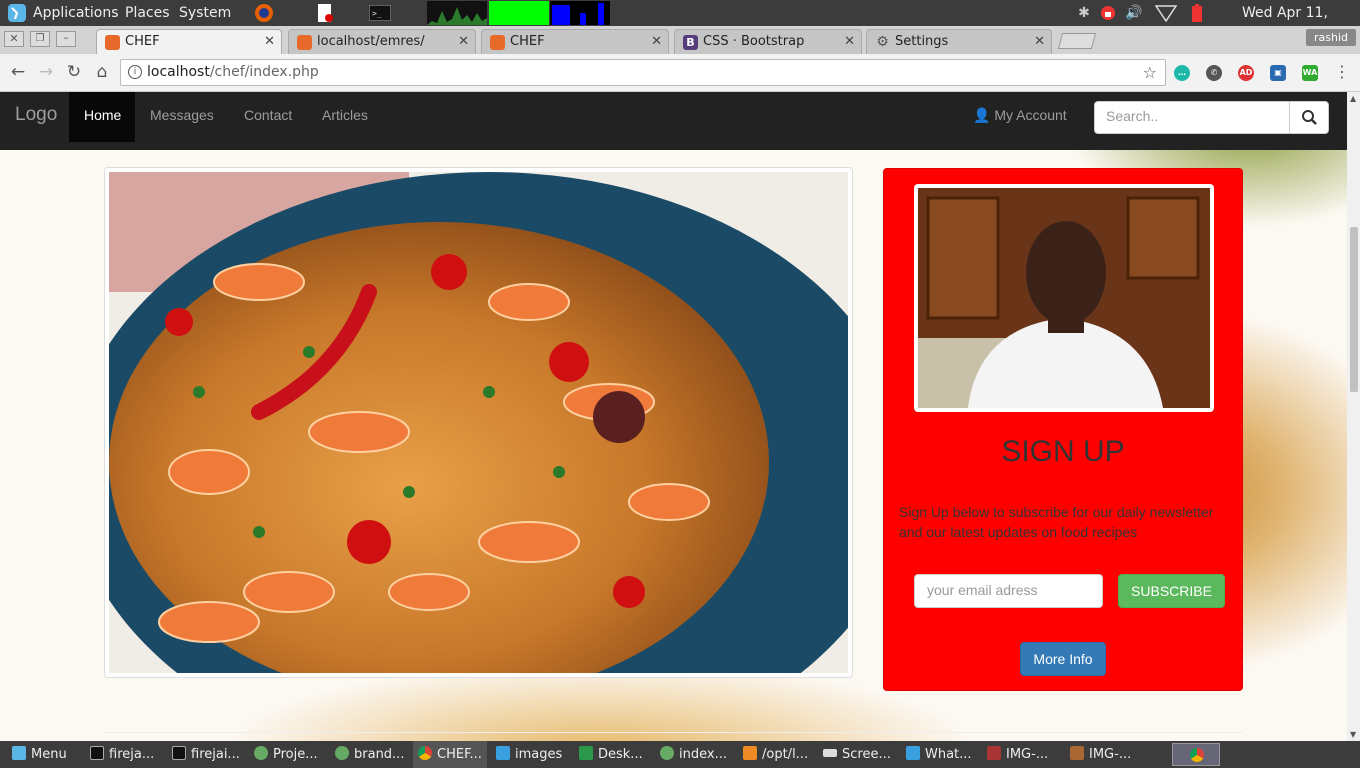 This screenshot has height=768, width=1360. I want to click on subscribe-button: SUBSCRIBE, so click(1171, 591).